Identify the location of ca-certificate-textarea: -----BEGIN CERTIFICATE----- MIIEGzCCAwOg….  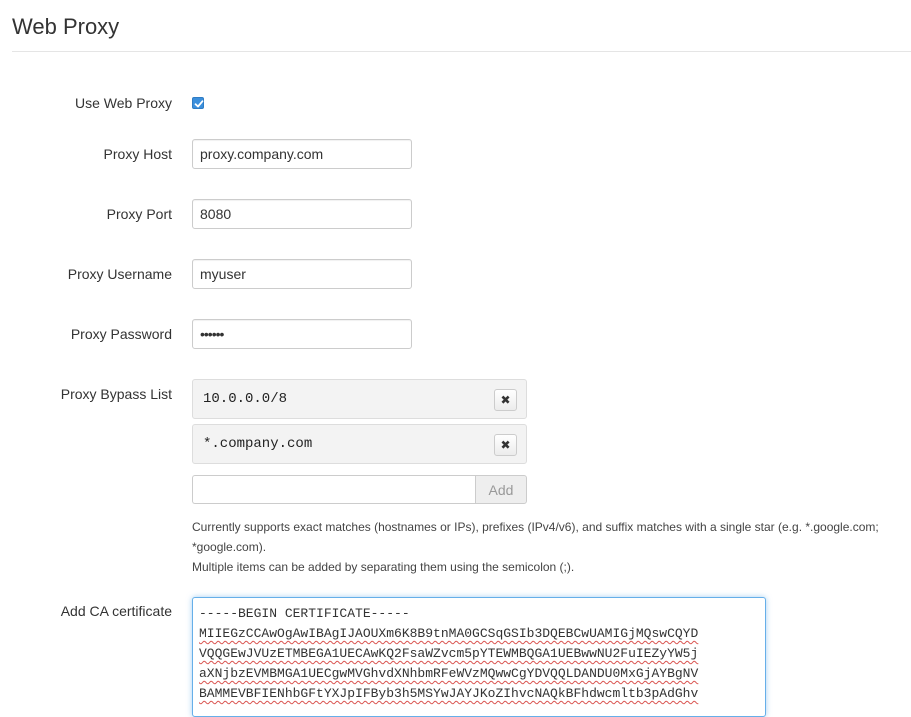
(479, 657).